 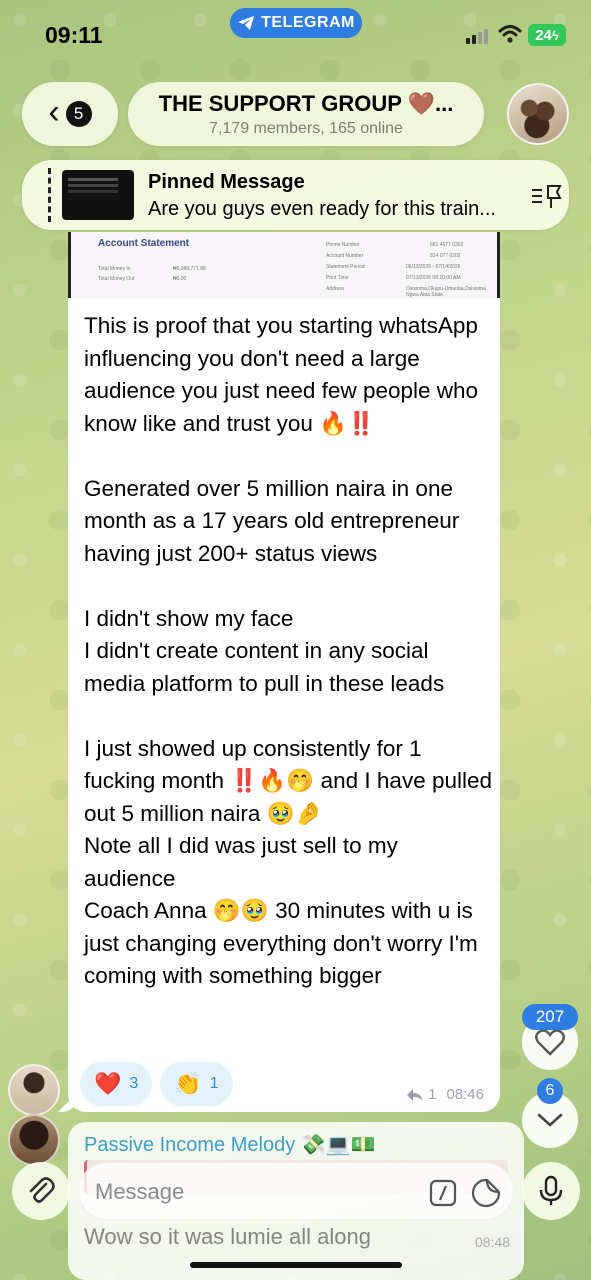 I want to click on reaction-clap: 👏 1, so click(x=196, y=1084).